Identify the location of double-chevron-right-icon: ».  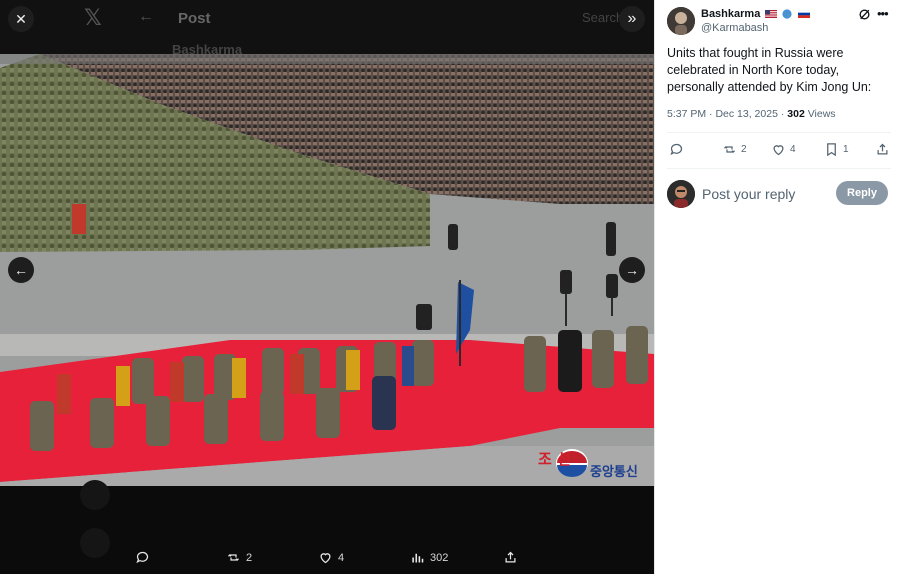
(632, 18).